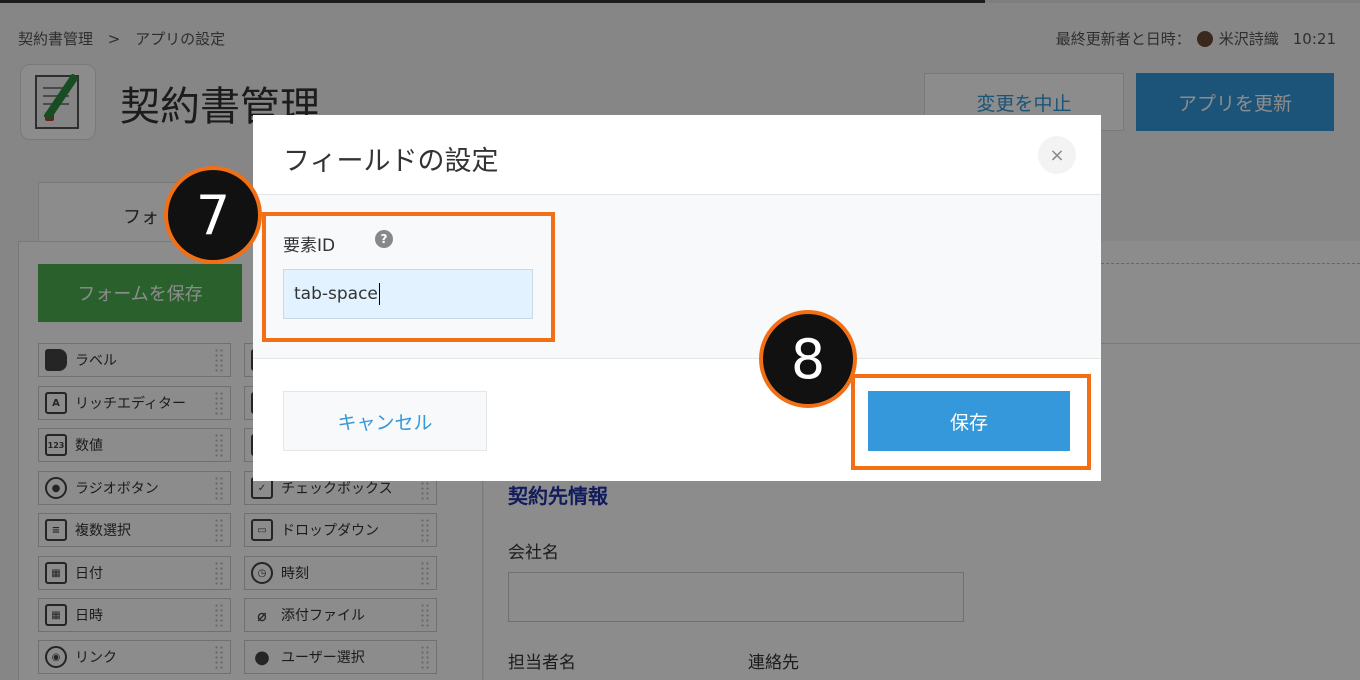 Image resolution: width=1360 pixels, height=680 pixels. Describe the element at coordinates (385, 421) in the screenshot. I see `cancel-button: キャンセル` at that location.